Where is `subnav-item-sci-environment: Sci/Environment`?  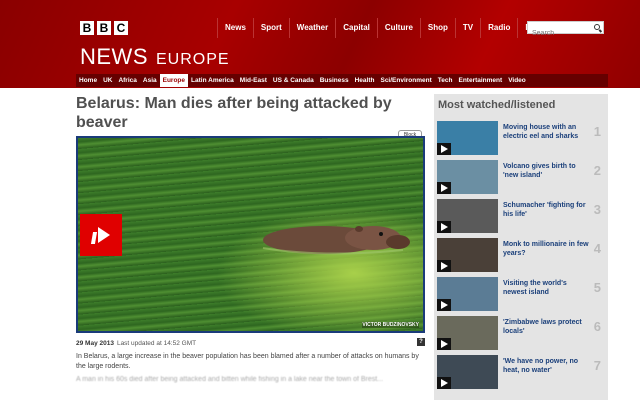 subnav-item-sci-environment: Sci/Environment is located at coordinates (405, 80).